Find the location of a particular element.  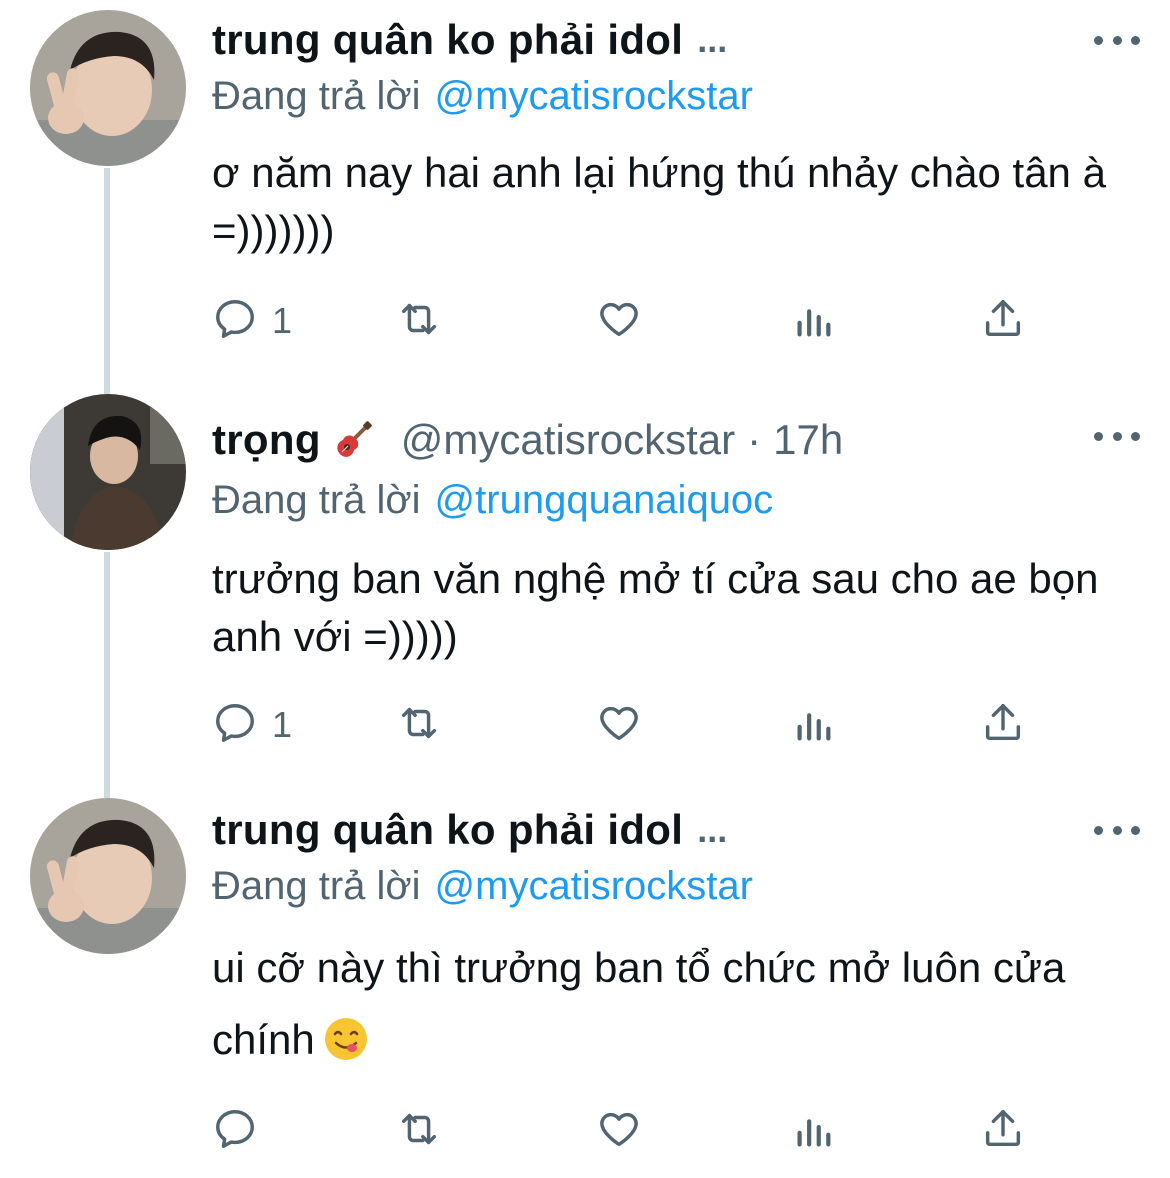

mention-link: @trungquanaiquoc is located at coordinates (604, 500).